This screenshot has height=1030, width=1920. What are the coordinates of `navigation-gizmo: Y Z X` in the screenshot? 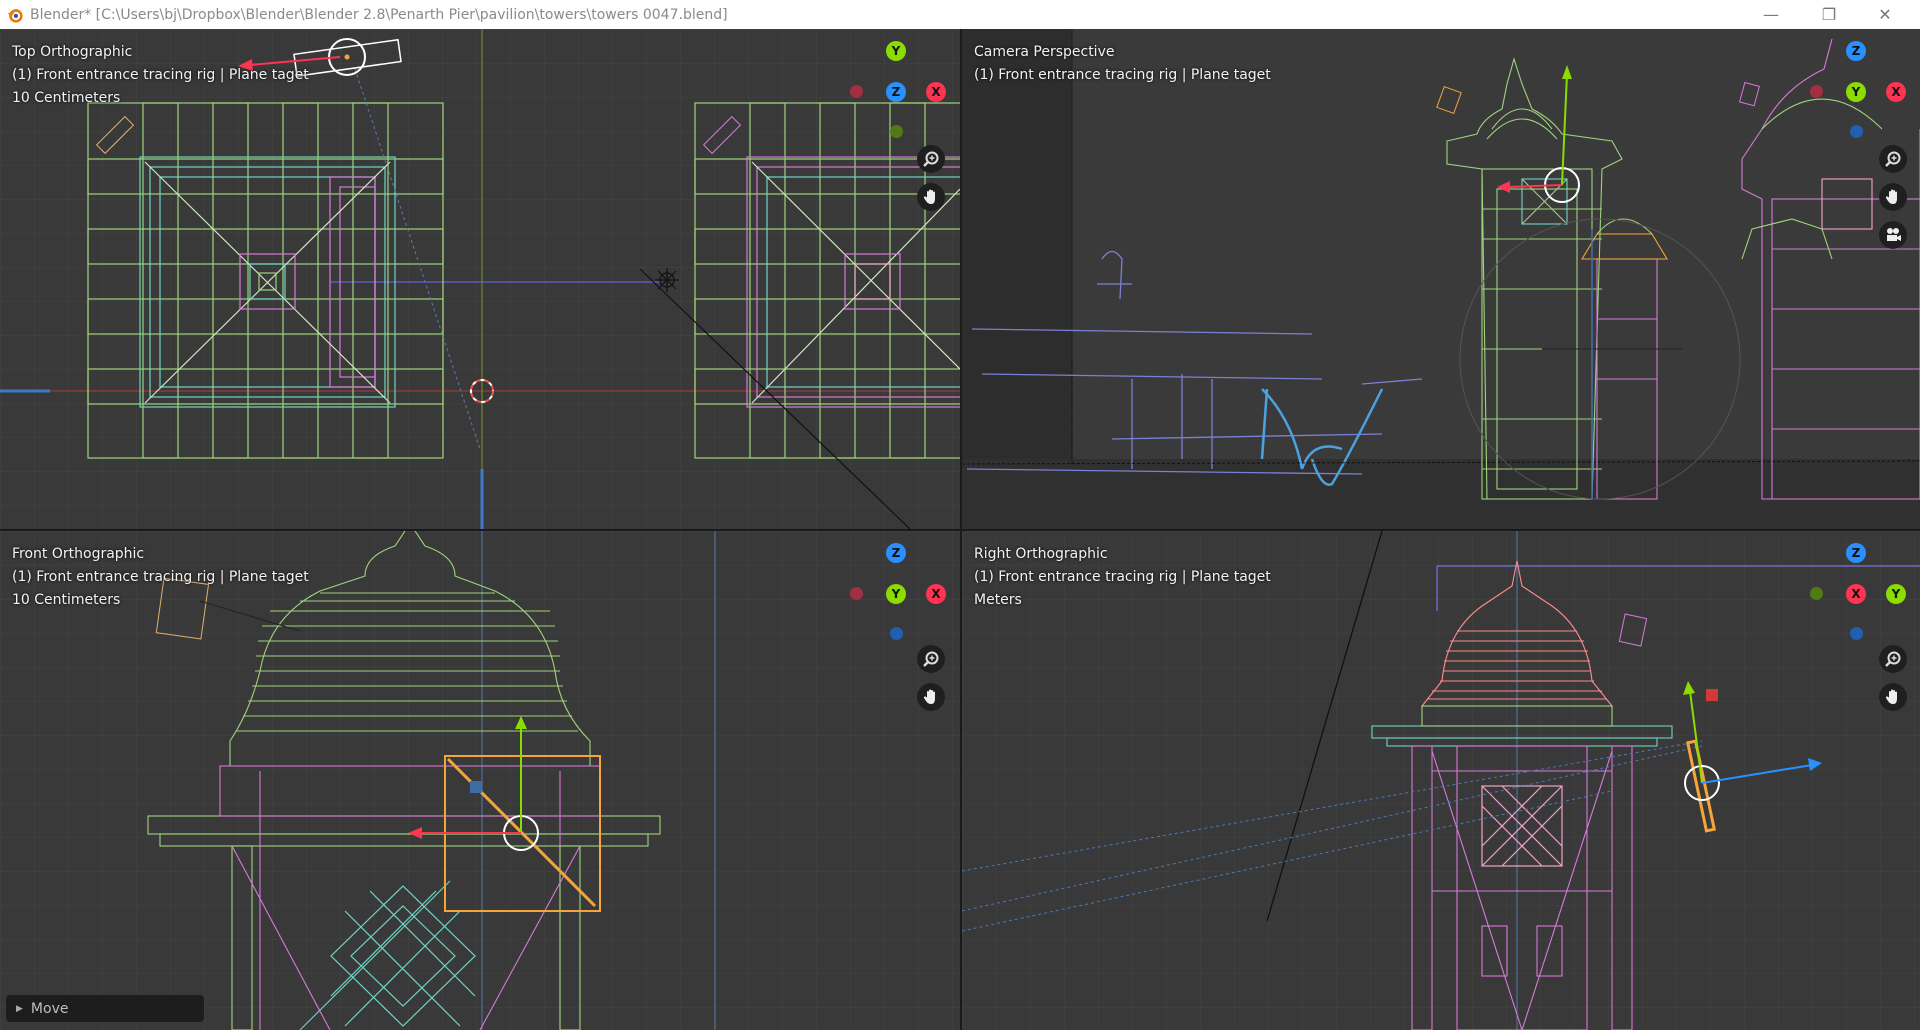 It's located at (896, 91).